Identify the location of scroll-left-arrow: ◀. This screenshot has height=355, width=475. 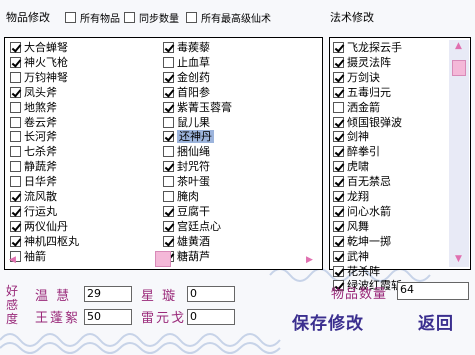
(12, 260).